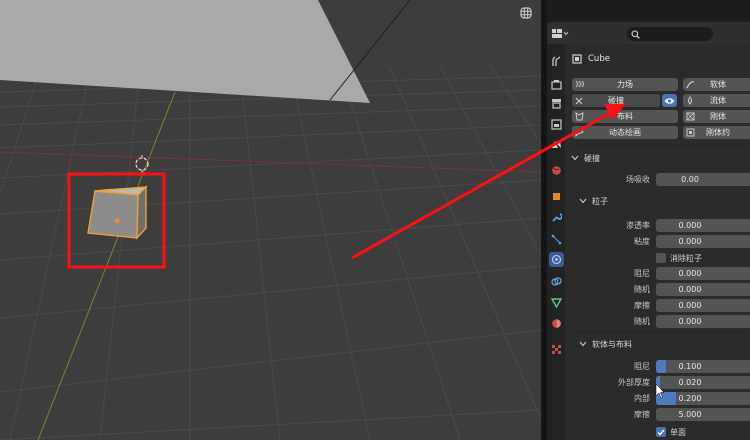  I want to click on inner-thickness-row: 内部 0.200, so click(658, 398).